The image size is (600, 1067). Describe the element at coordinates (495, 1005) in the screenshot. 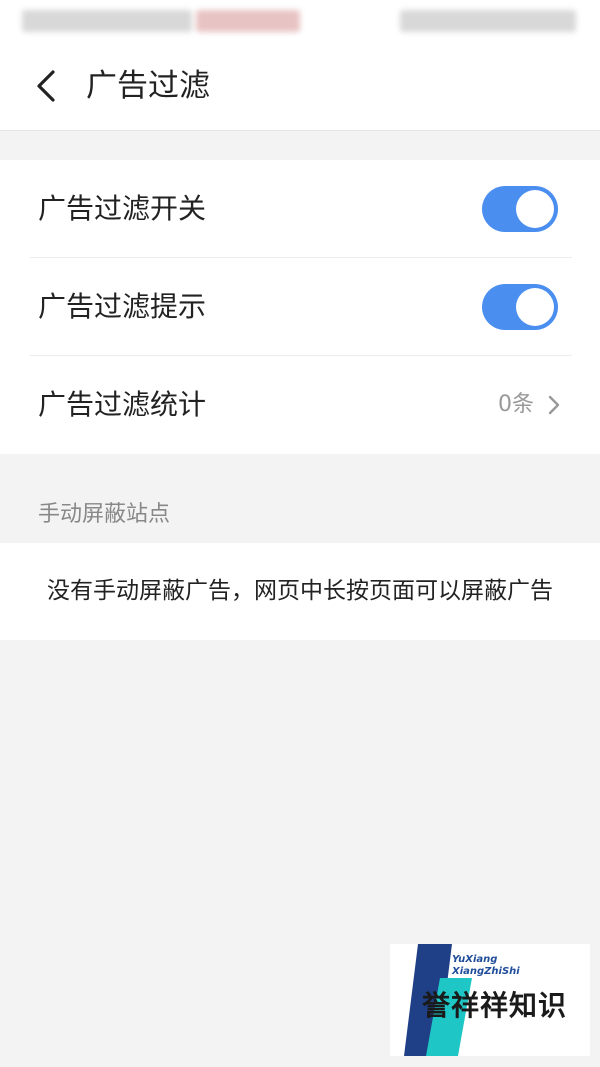

I see `watermark-main-text: 誉祥祥知识` at that location.